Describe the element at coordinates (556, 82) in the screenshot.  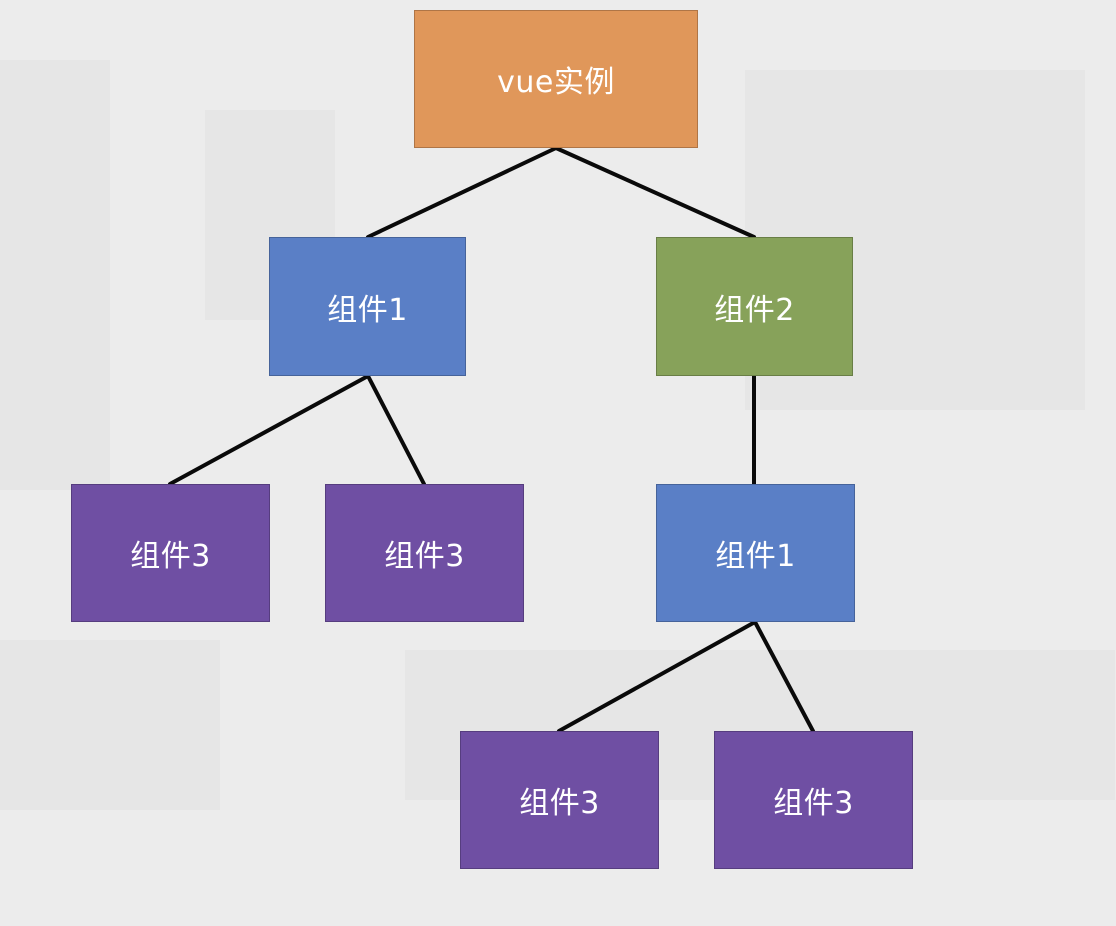
I see `node-label: vue实例` at that location.